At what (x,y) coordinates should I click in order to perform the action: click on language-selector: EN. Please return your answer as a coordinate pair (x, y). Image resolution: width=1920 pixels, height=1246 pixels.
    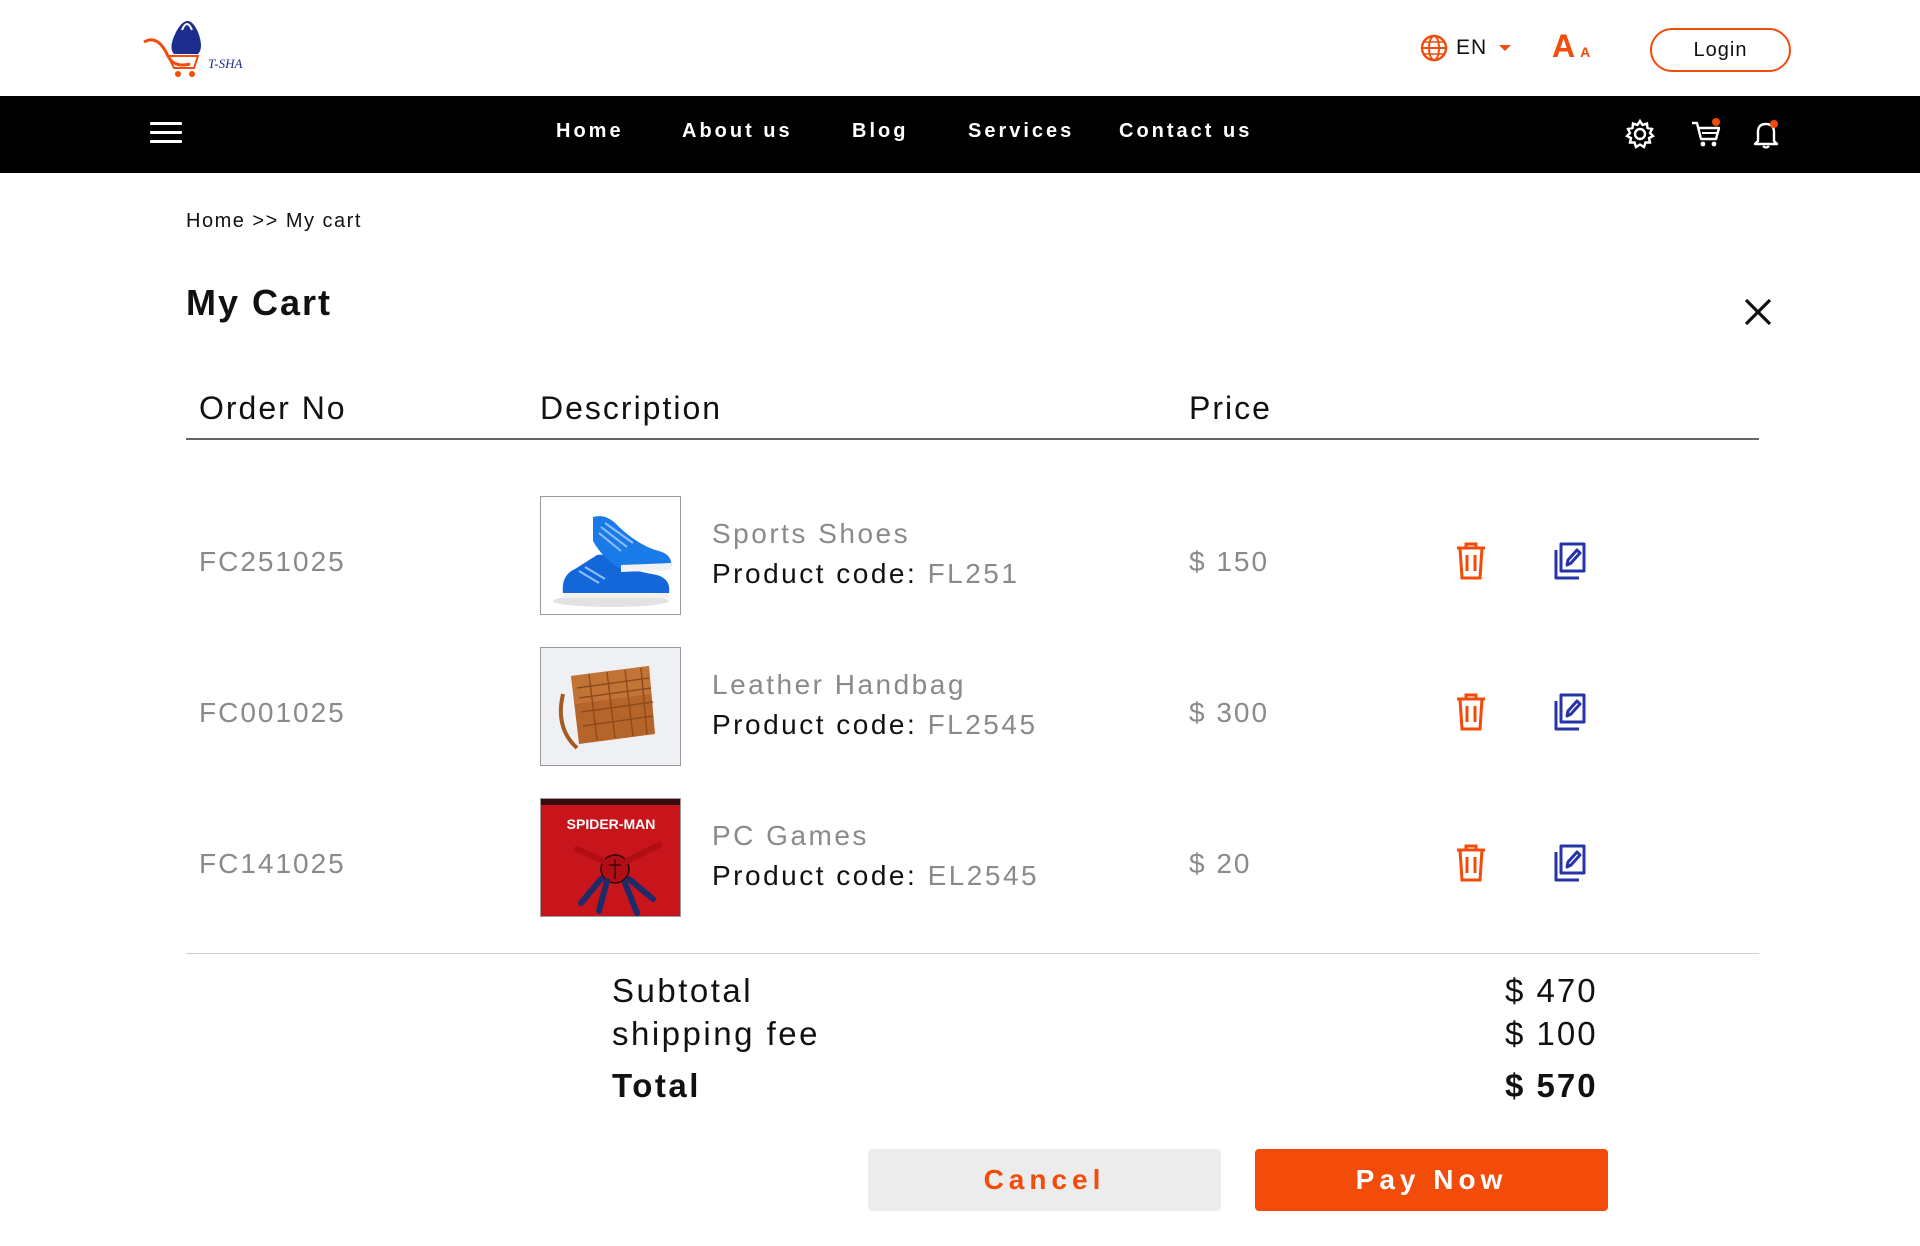
    Looking at the image, I should click on (1466, 48).